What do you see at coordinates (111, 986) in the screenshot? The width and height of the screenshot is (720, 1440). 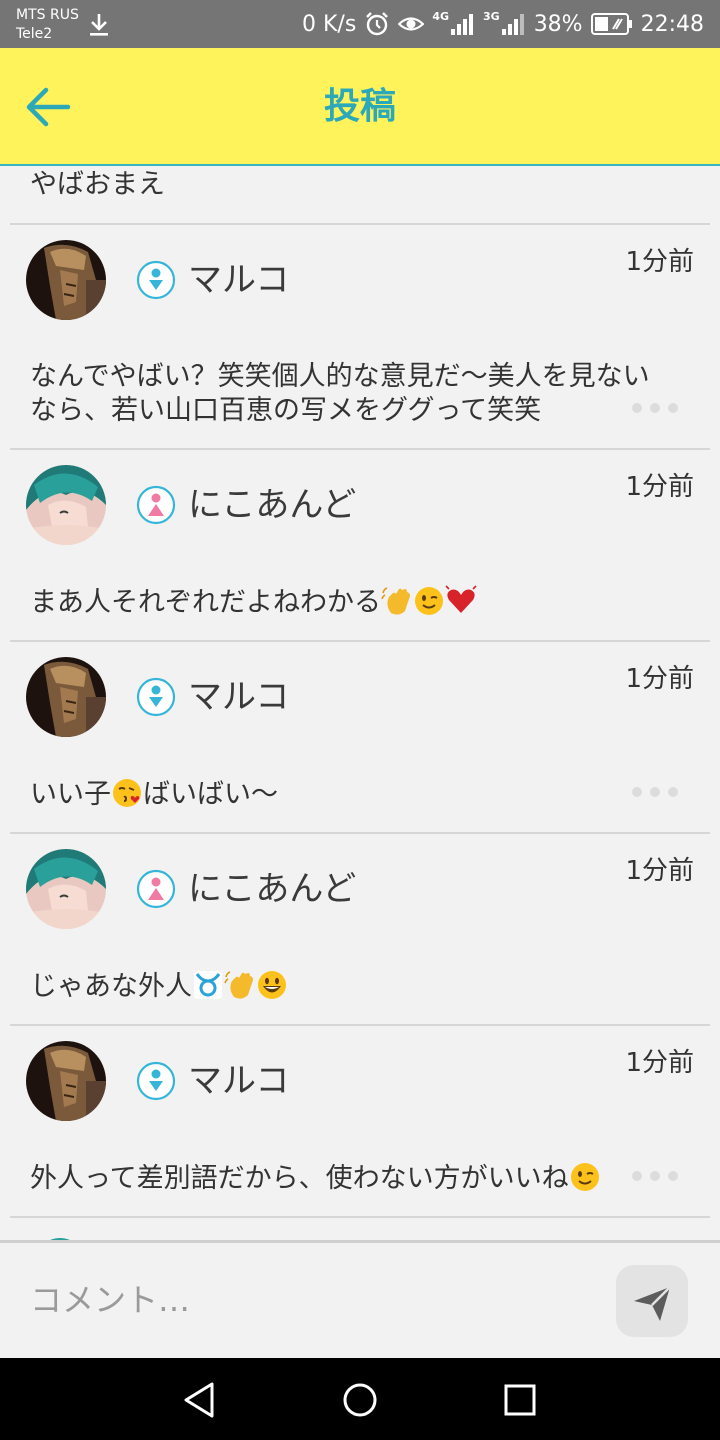 I see `comment-text: じゃあな外人` at bounding box center [111, 986].